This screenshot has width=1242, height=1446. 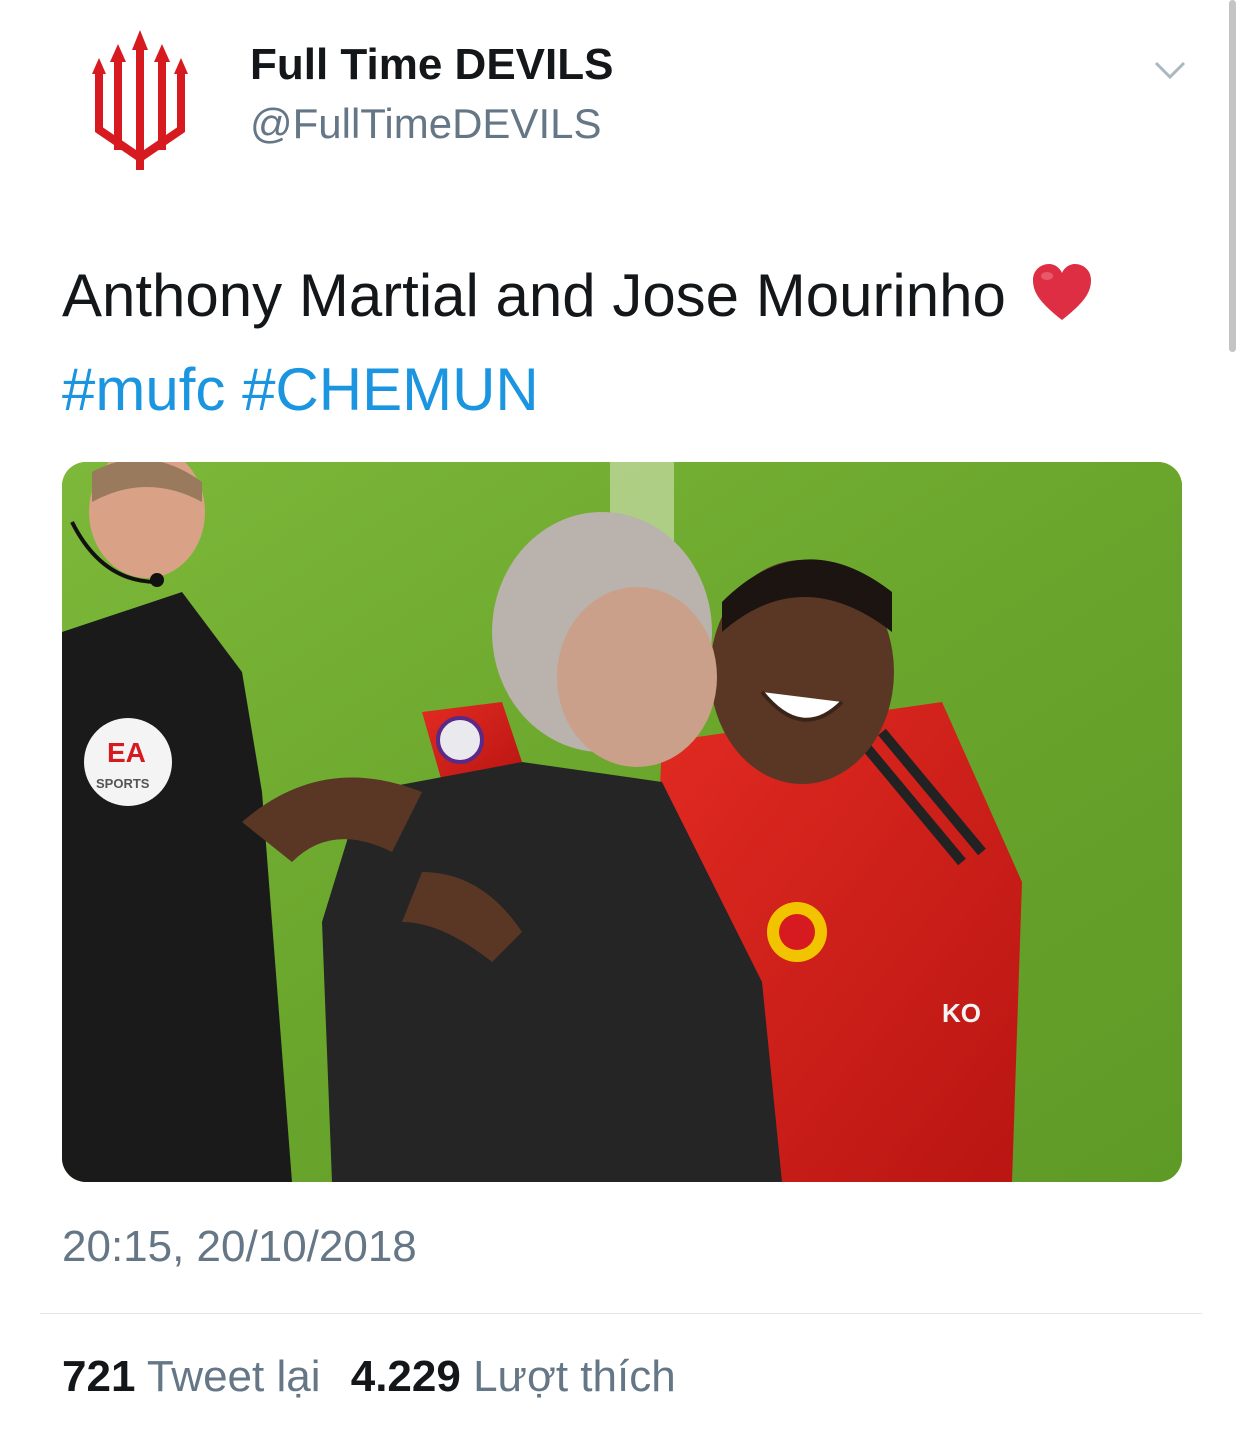 I want to click on ea-logo-text: EA, so click(x=126, y=752).